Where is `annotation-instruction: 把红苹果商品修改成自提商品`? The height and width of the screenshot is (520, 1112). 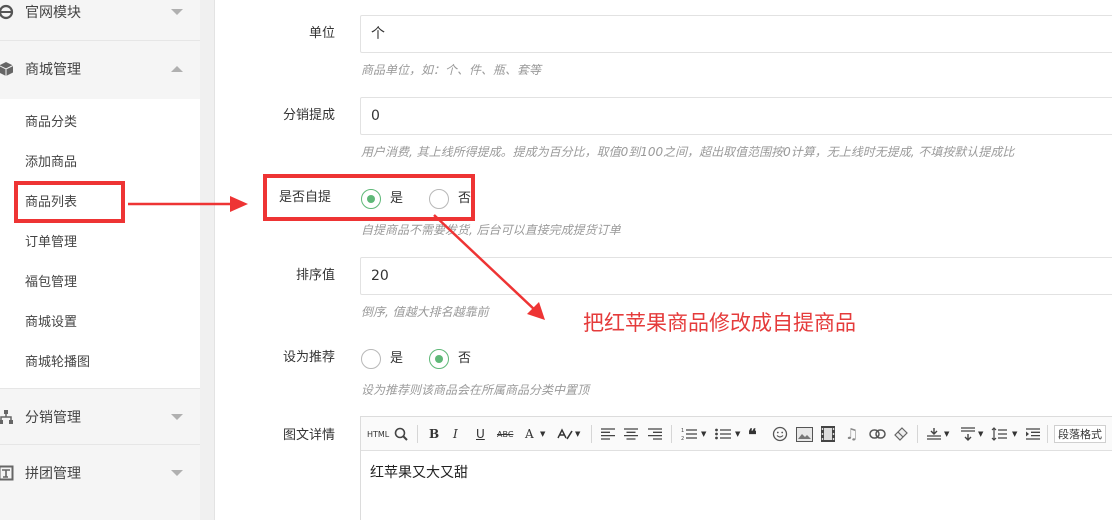 annotation-instruction: 把红苹果商品修改成自提商品 is located at coordinates (719, 323).